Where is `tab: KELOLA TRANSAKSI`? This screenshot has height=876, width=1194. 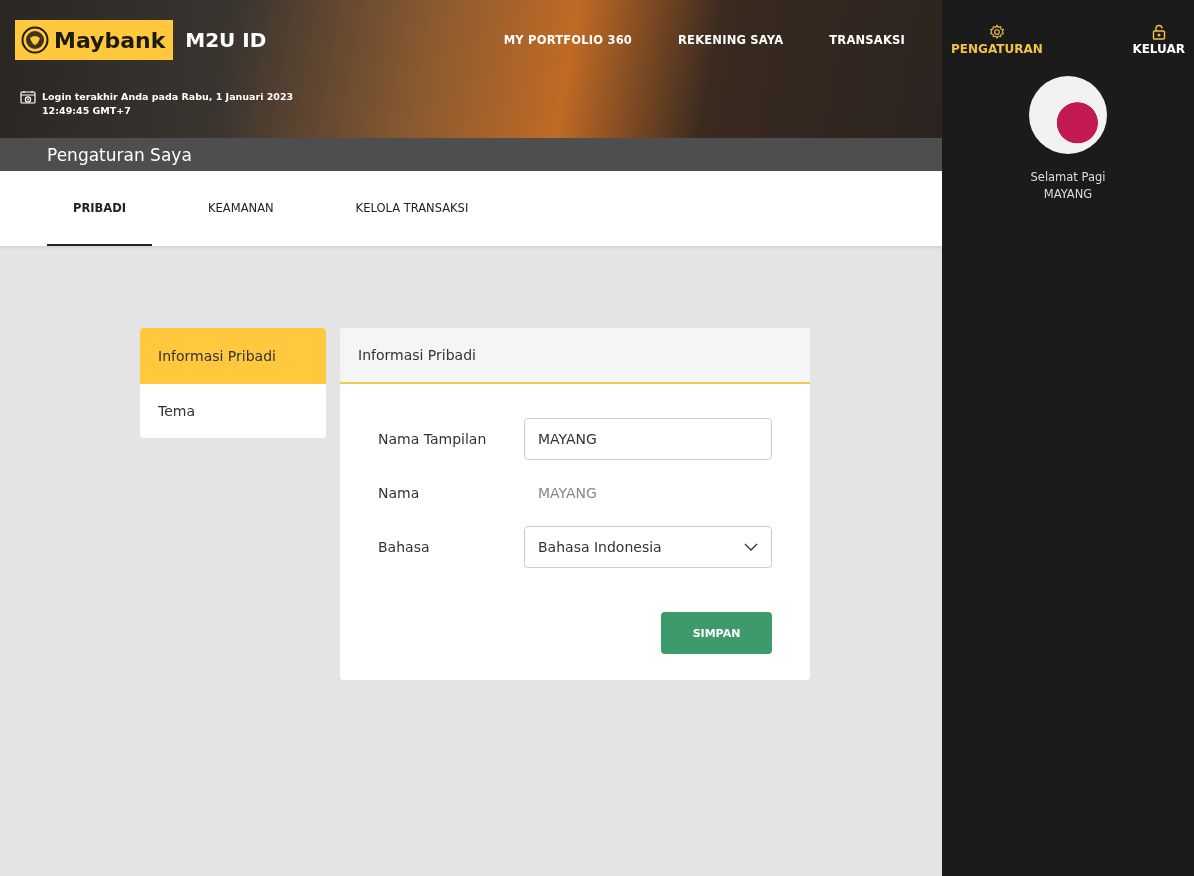 tab: KELOLA TRANSAKSI is located at coordinates (412, 208).